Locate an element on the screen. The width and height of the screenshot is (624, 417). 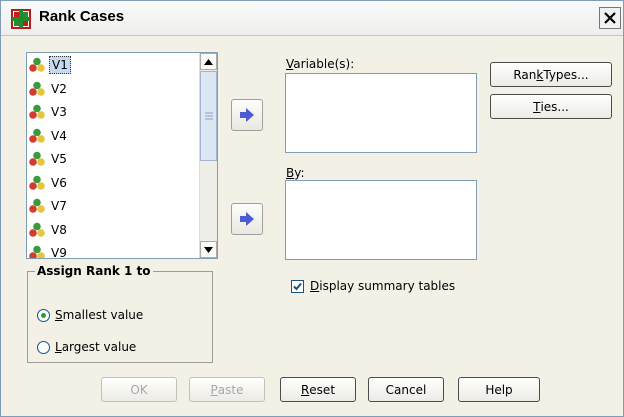
variable-label: V9 is located at coordinates (59, 252).